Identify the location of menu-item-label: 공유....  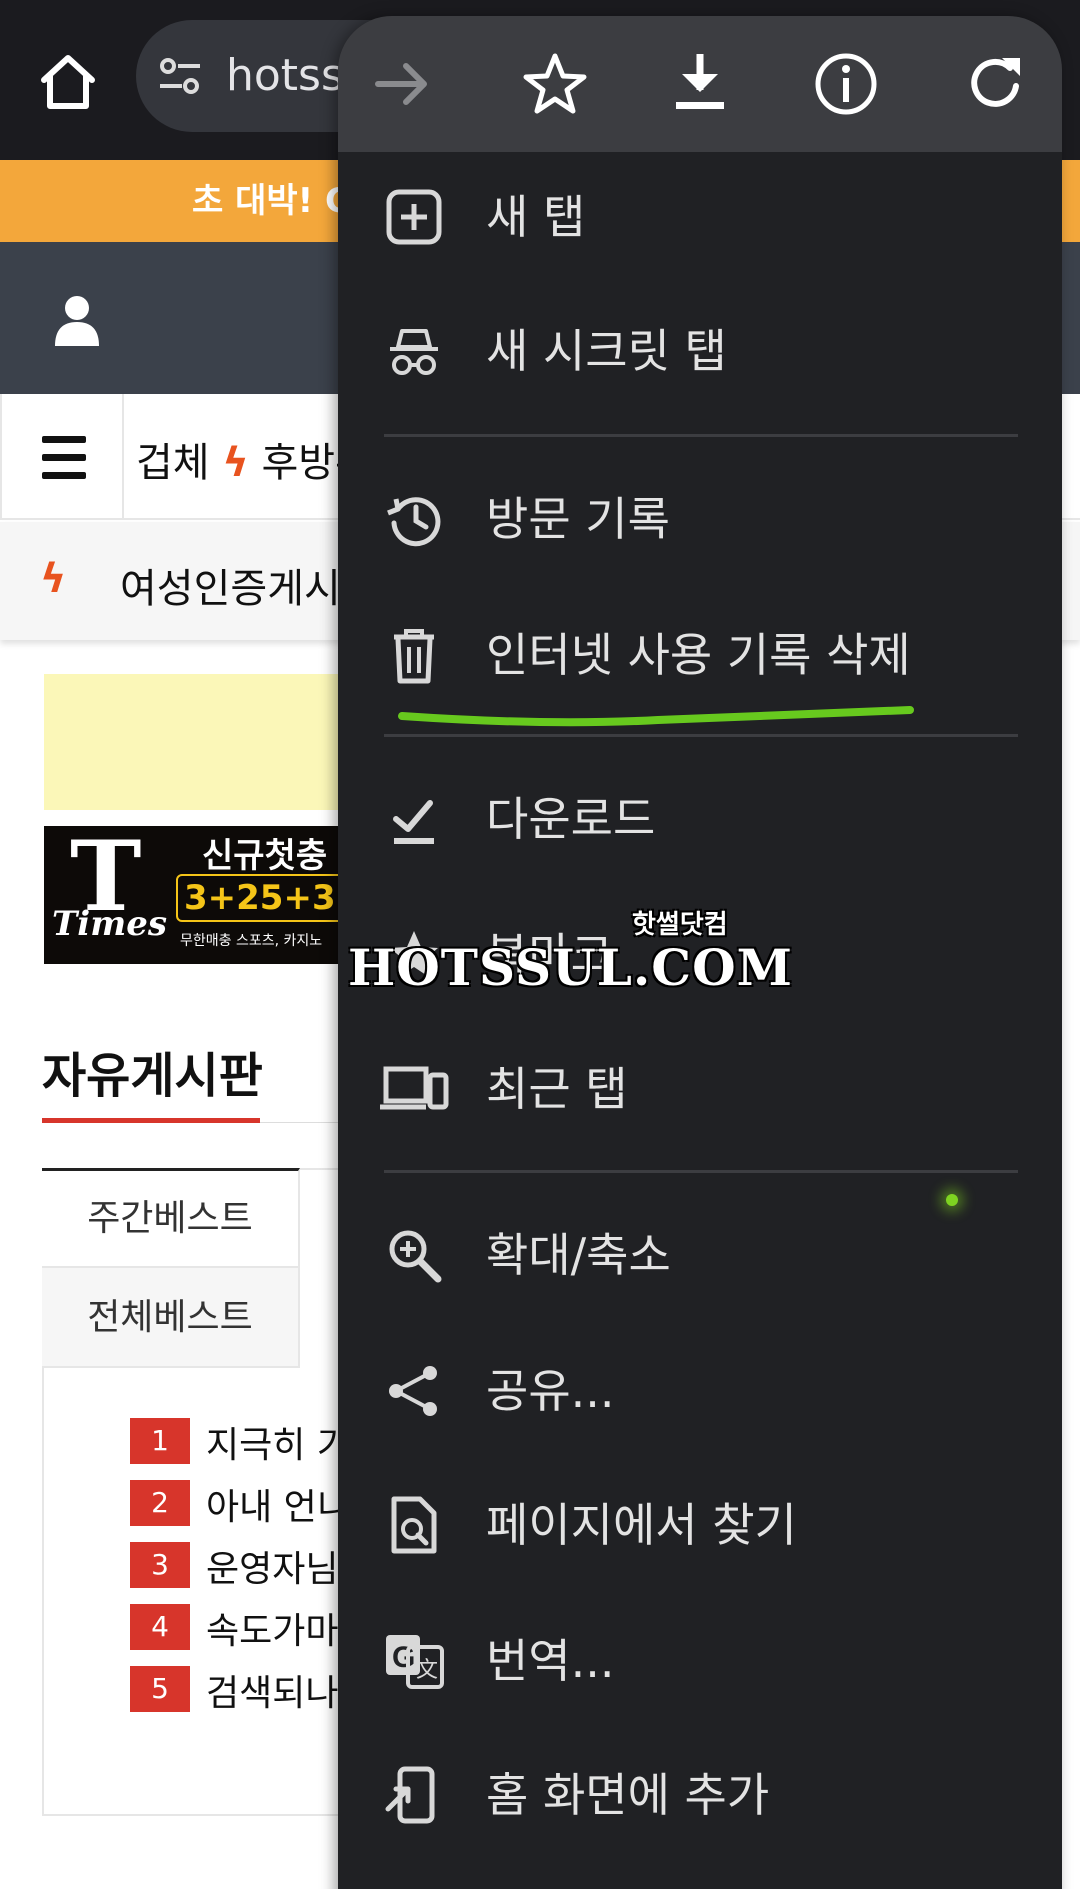
(550, 1391).